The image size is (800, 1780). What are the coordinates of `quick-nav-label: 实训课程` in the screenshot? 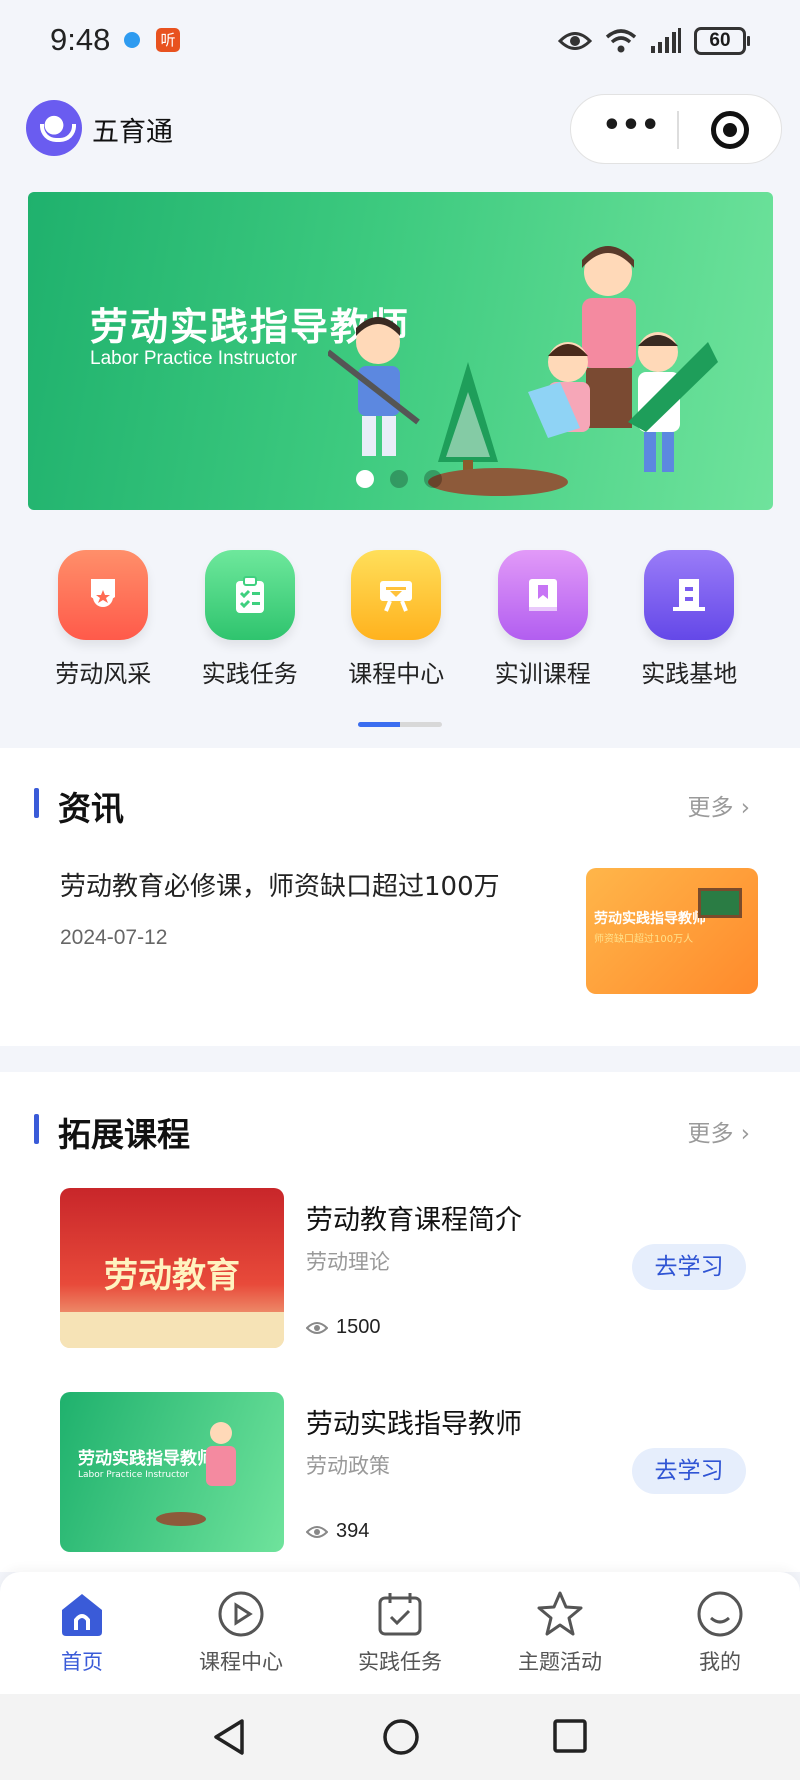 It's located at (542, 674).